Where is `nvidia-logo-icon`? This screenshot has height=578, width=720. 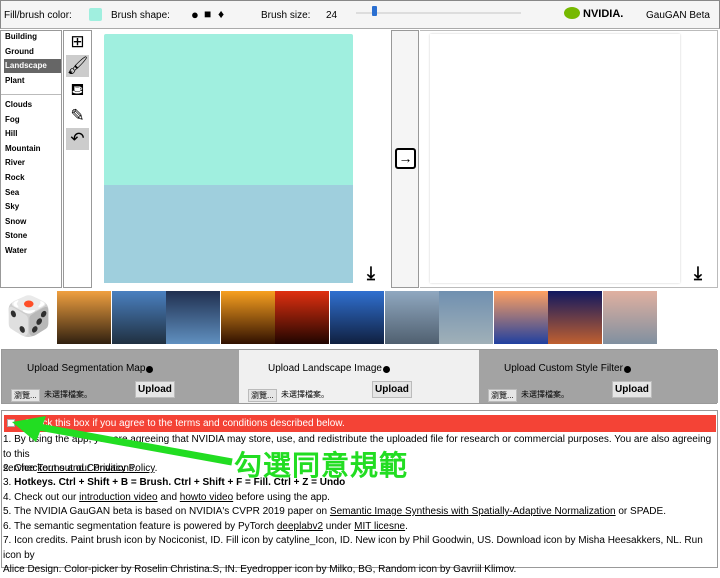 nvidia-logo-icon is located at coordinates (572, 13).